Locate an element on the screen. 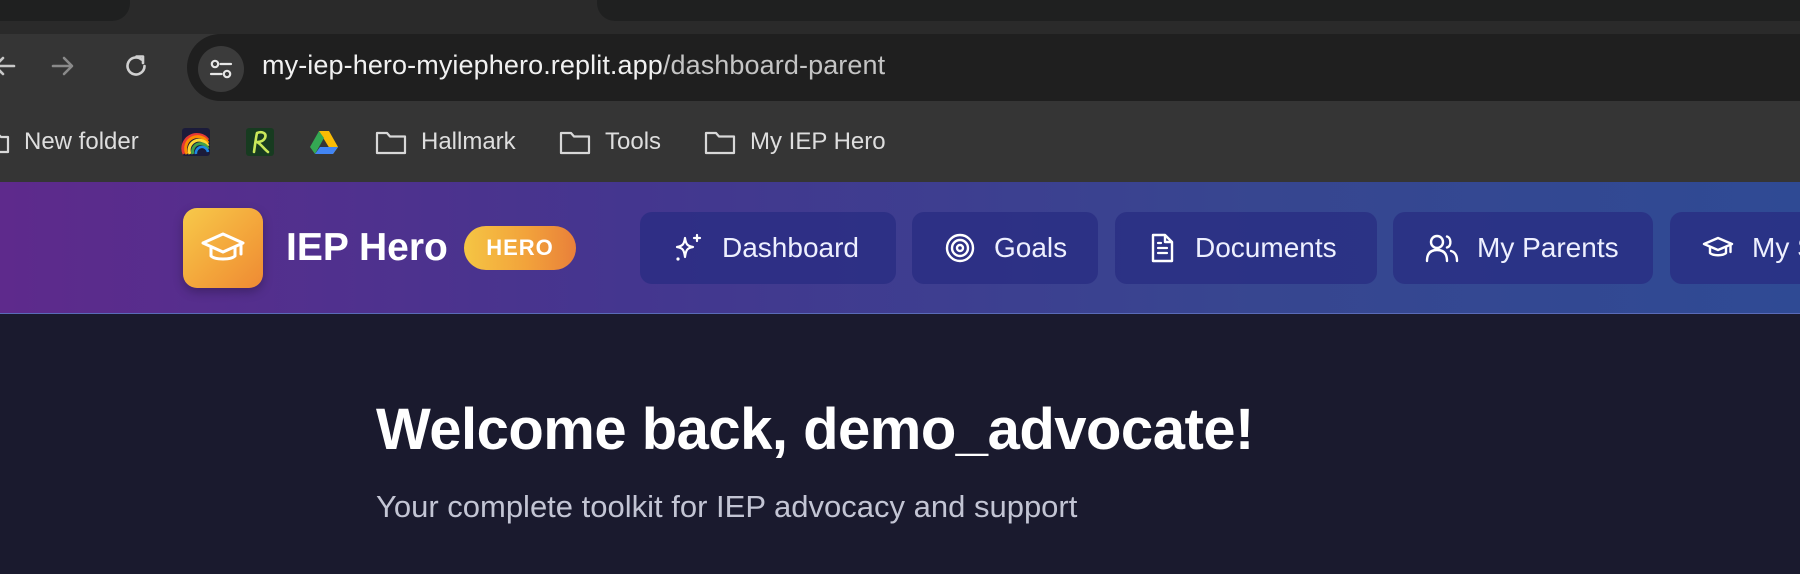 The image size is (1800, 574). reload-icon is located at coordinates (136, 65).